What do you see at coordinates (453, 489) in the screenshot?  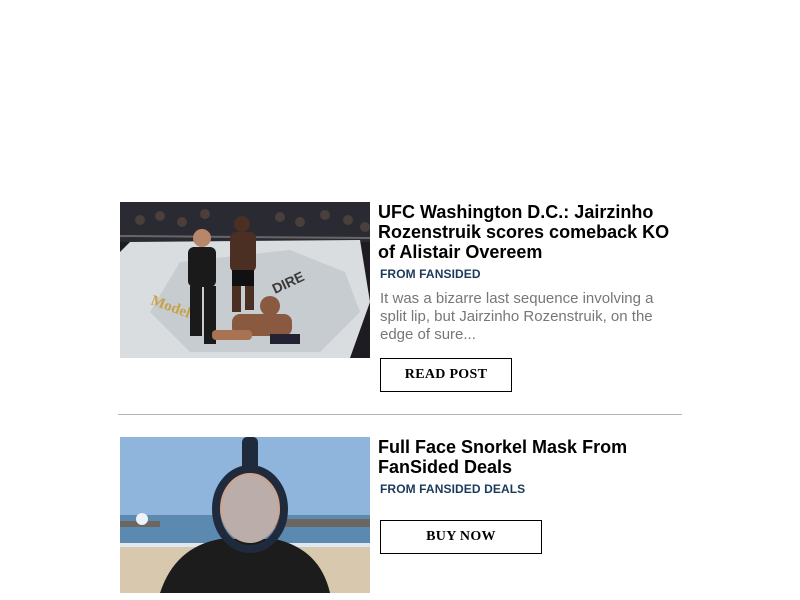 I see `article-source: FROM FANSIDED DEALS` at bounding box center [453, 489].